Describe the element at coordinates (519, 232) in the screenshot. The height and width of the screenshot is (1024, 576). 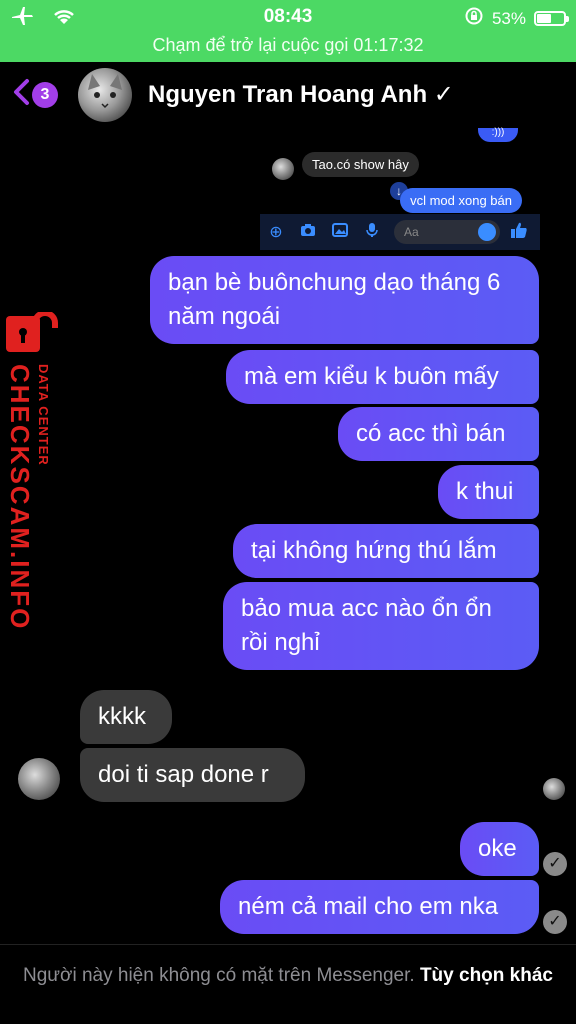
I see `thumbs-up-icon` at that location.